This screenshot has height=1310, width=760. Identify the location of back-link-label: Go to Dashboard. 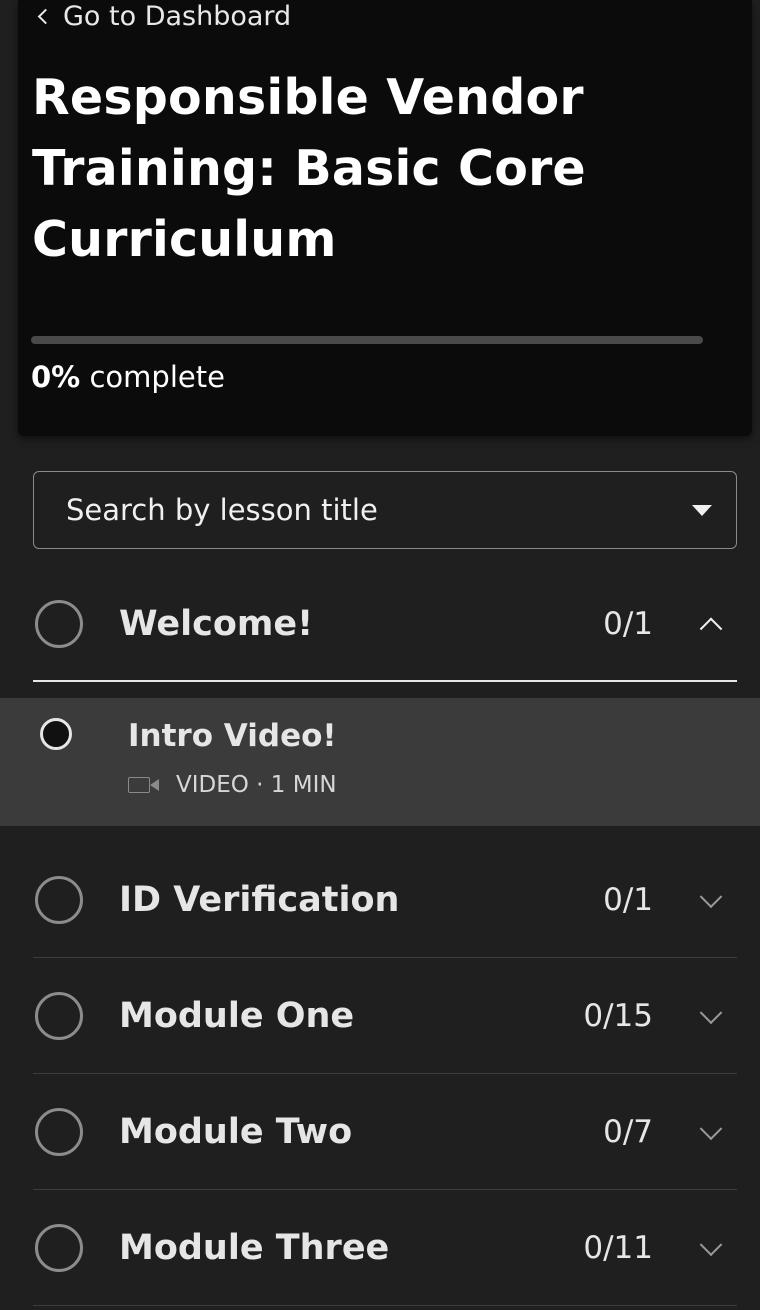
(177, 16).